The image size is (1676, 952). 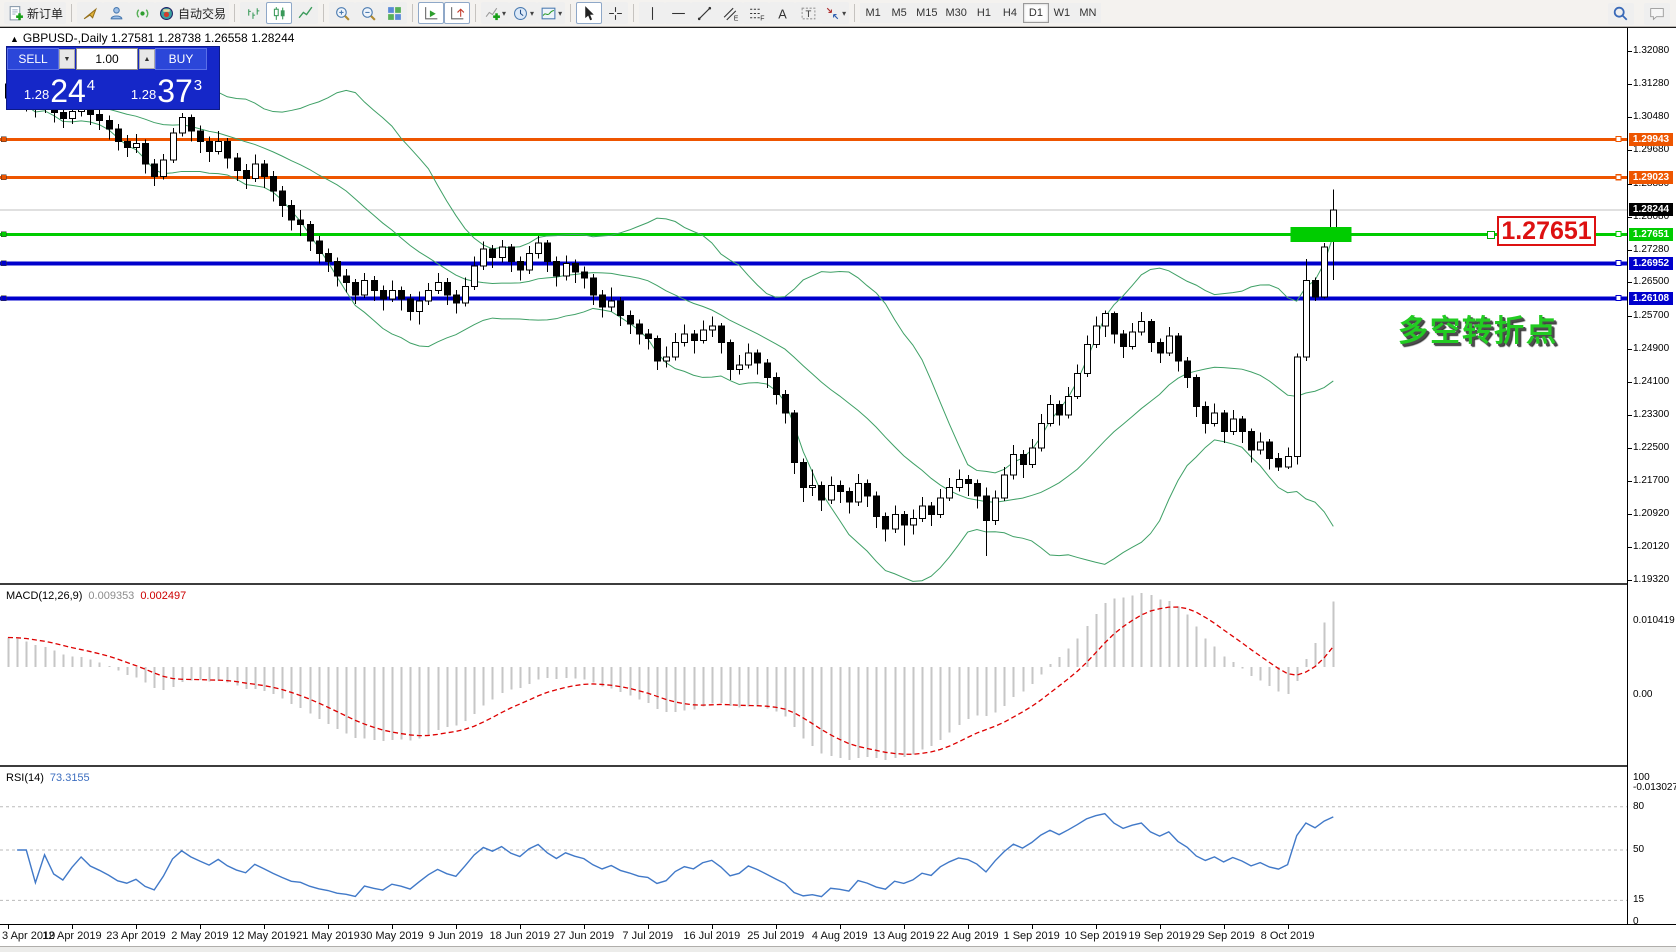 What do you see at coordinates (1651, 481) in the screenshot?
I see `price-tick-label: 1.21700` at bounding box center [1651, 481].